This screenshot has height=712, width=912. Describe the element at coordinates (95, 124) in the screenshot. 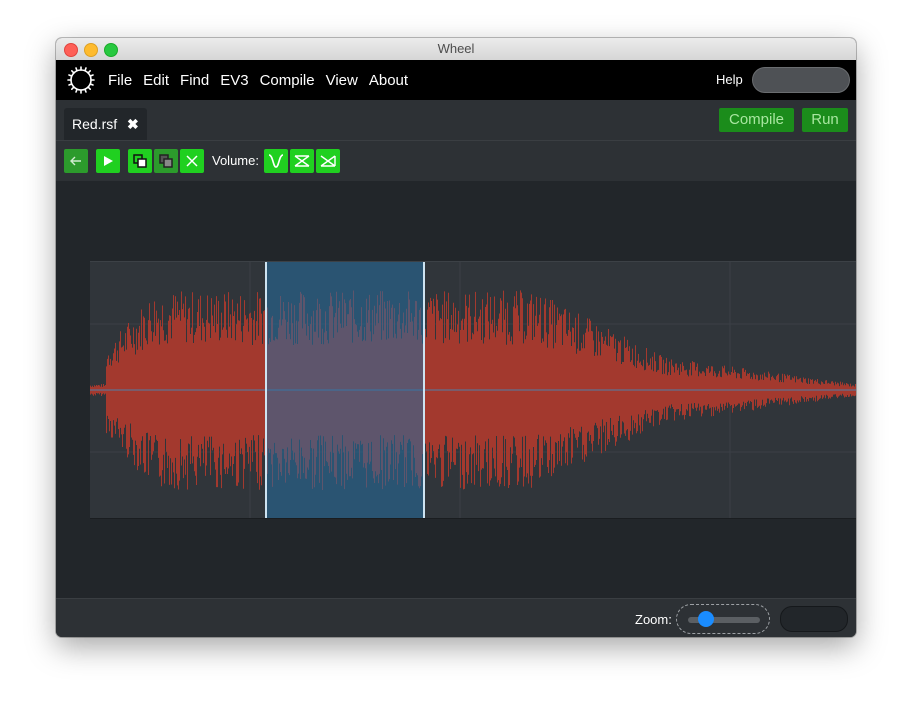

I see `tab-label: Red.rsf` at that location.